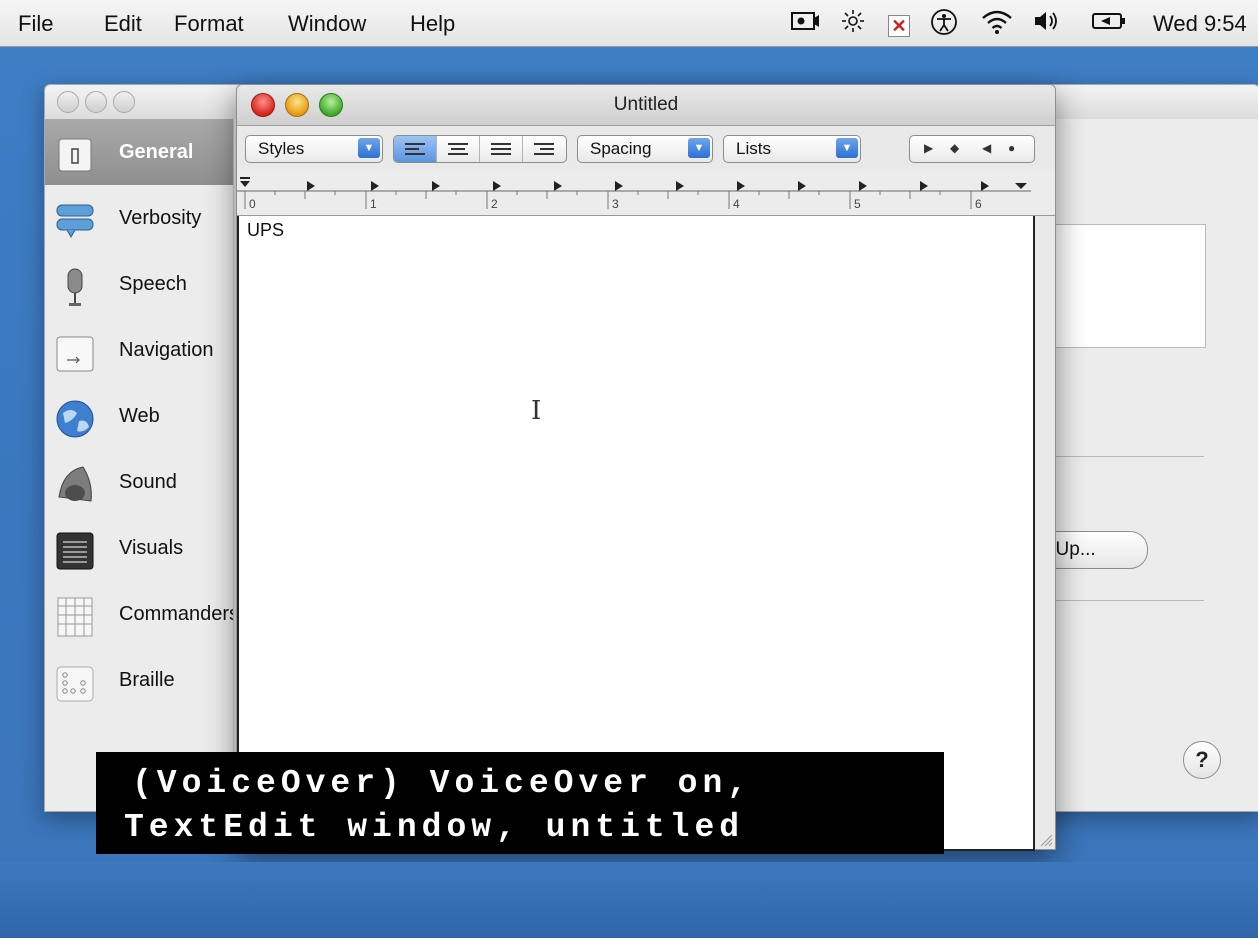 The image size is (1258, 938). I want to click on minimize-button, so click(96, 102).